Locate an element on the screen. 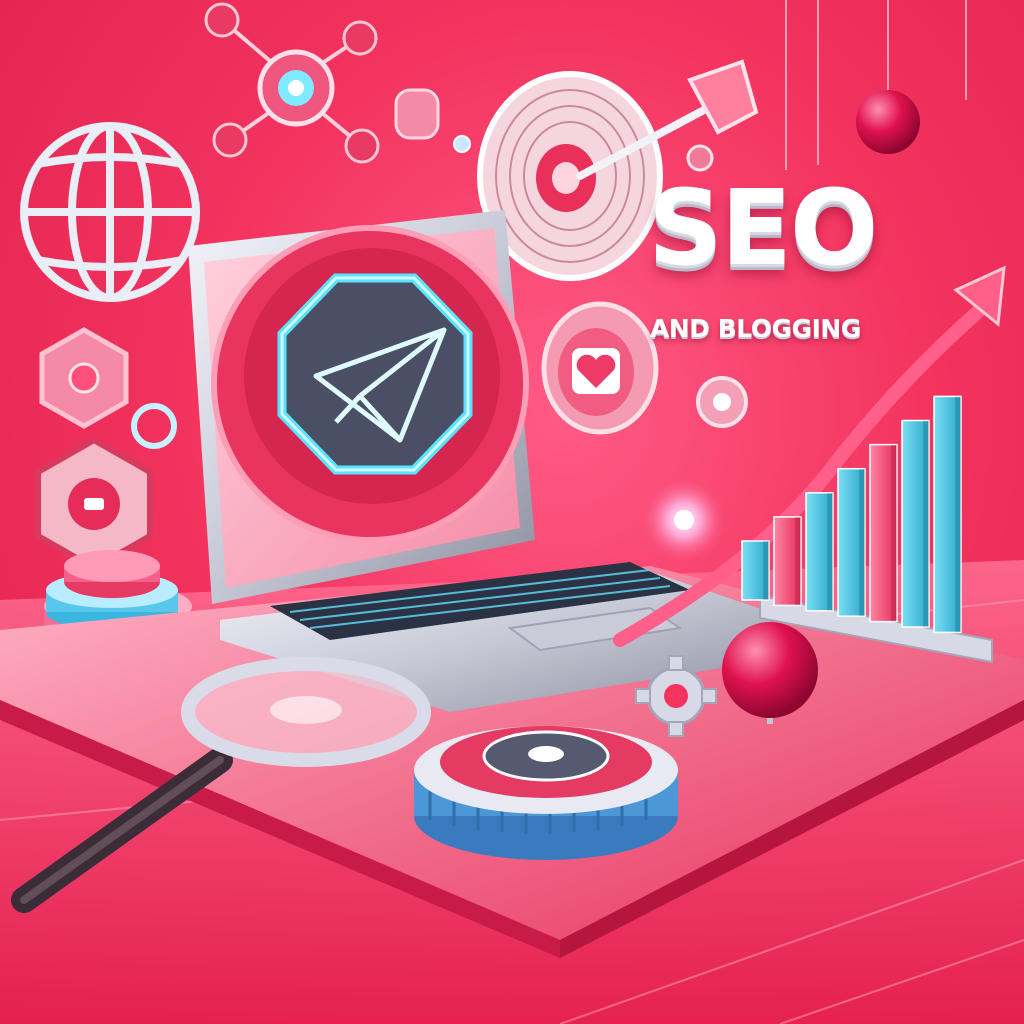 The height and width of the screenshot is (1024, 1024). page-subtitle: AND BLOGGING is located at coordinates (755, 328).